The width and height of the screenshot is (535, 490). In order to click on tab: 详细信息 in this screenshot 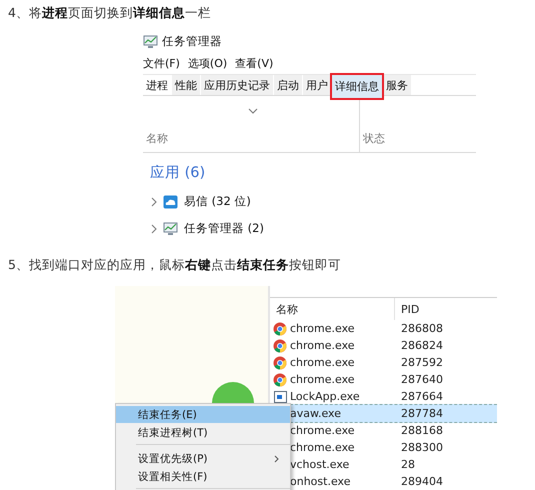, I will do `click(357, 86)`.